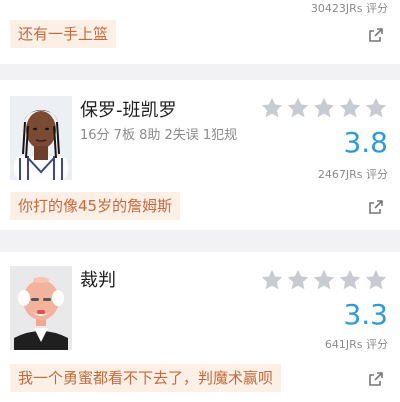  I want to click on referee-name: 裁判, so click(98, 279).